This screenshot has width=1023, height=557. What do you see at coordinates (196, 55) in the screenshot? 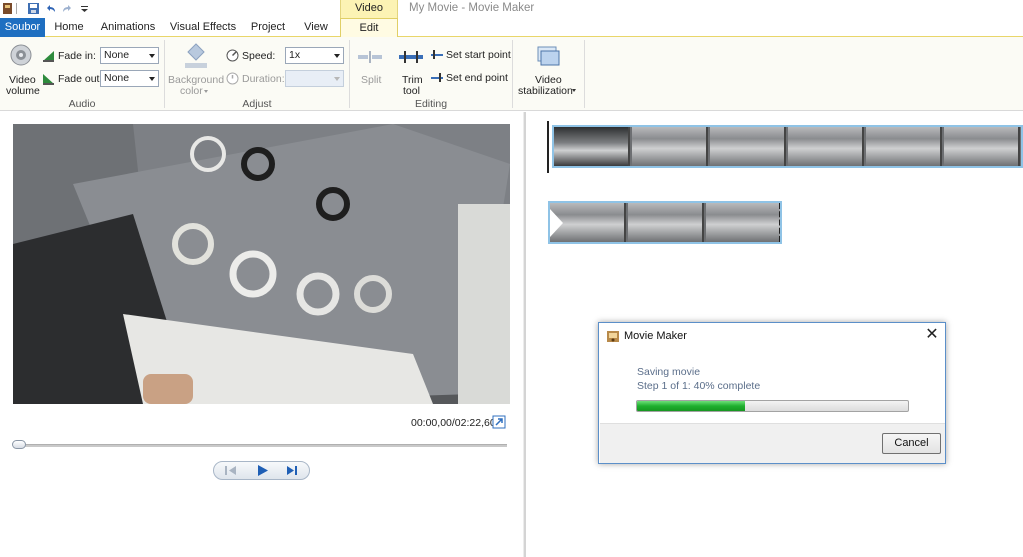
I see `paint-bucket-icon` at bounding box center [196, 55].